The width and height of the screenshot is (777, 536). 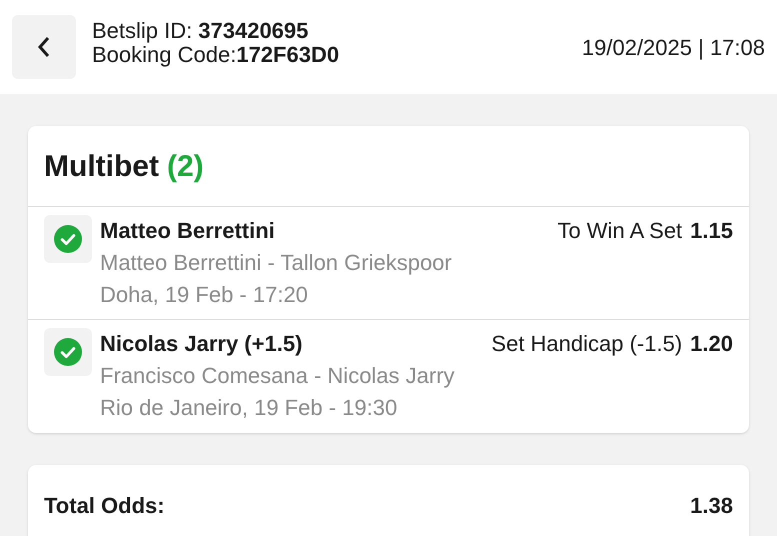 I want to click on market-name: To Win A Set, so click(x=619, y=231).